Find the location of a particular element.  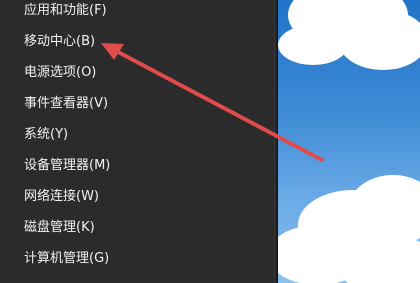

menu-item-system: 系统(Y) is located at coordinates (137, 134).